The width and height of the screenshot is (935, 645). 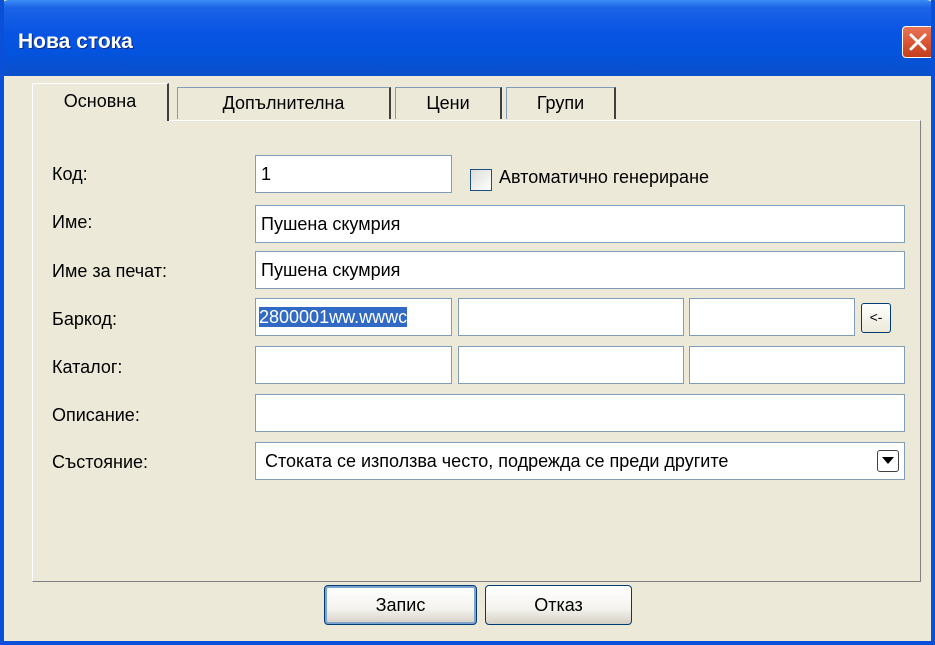 I want to click on barcode-value-1: 2800001ww.wwwc, so click(x=333, y=317).